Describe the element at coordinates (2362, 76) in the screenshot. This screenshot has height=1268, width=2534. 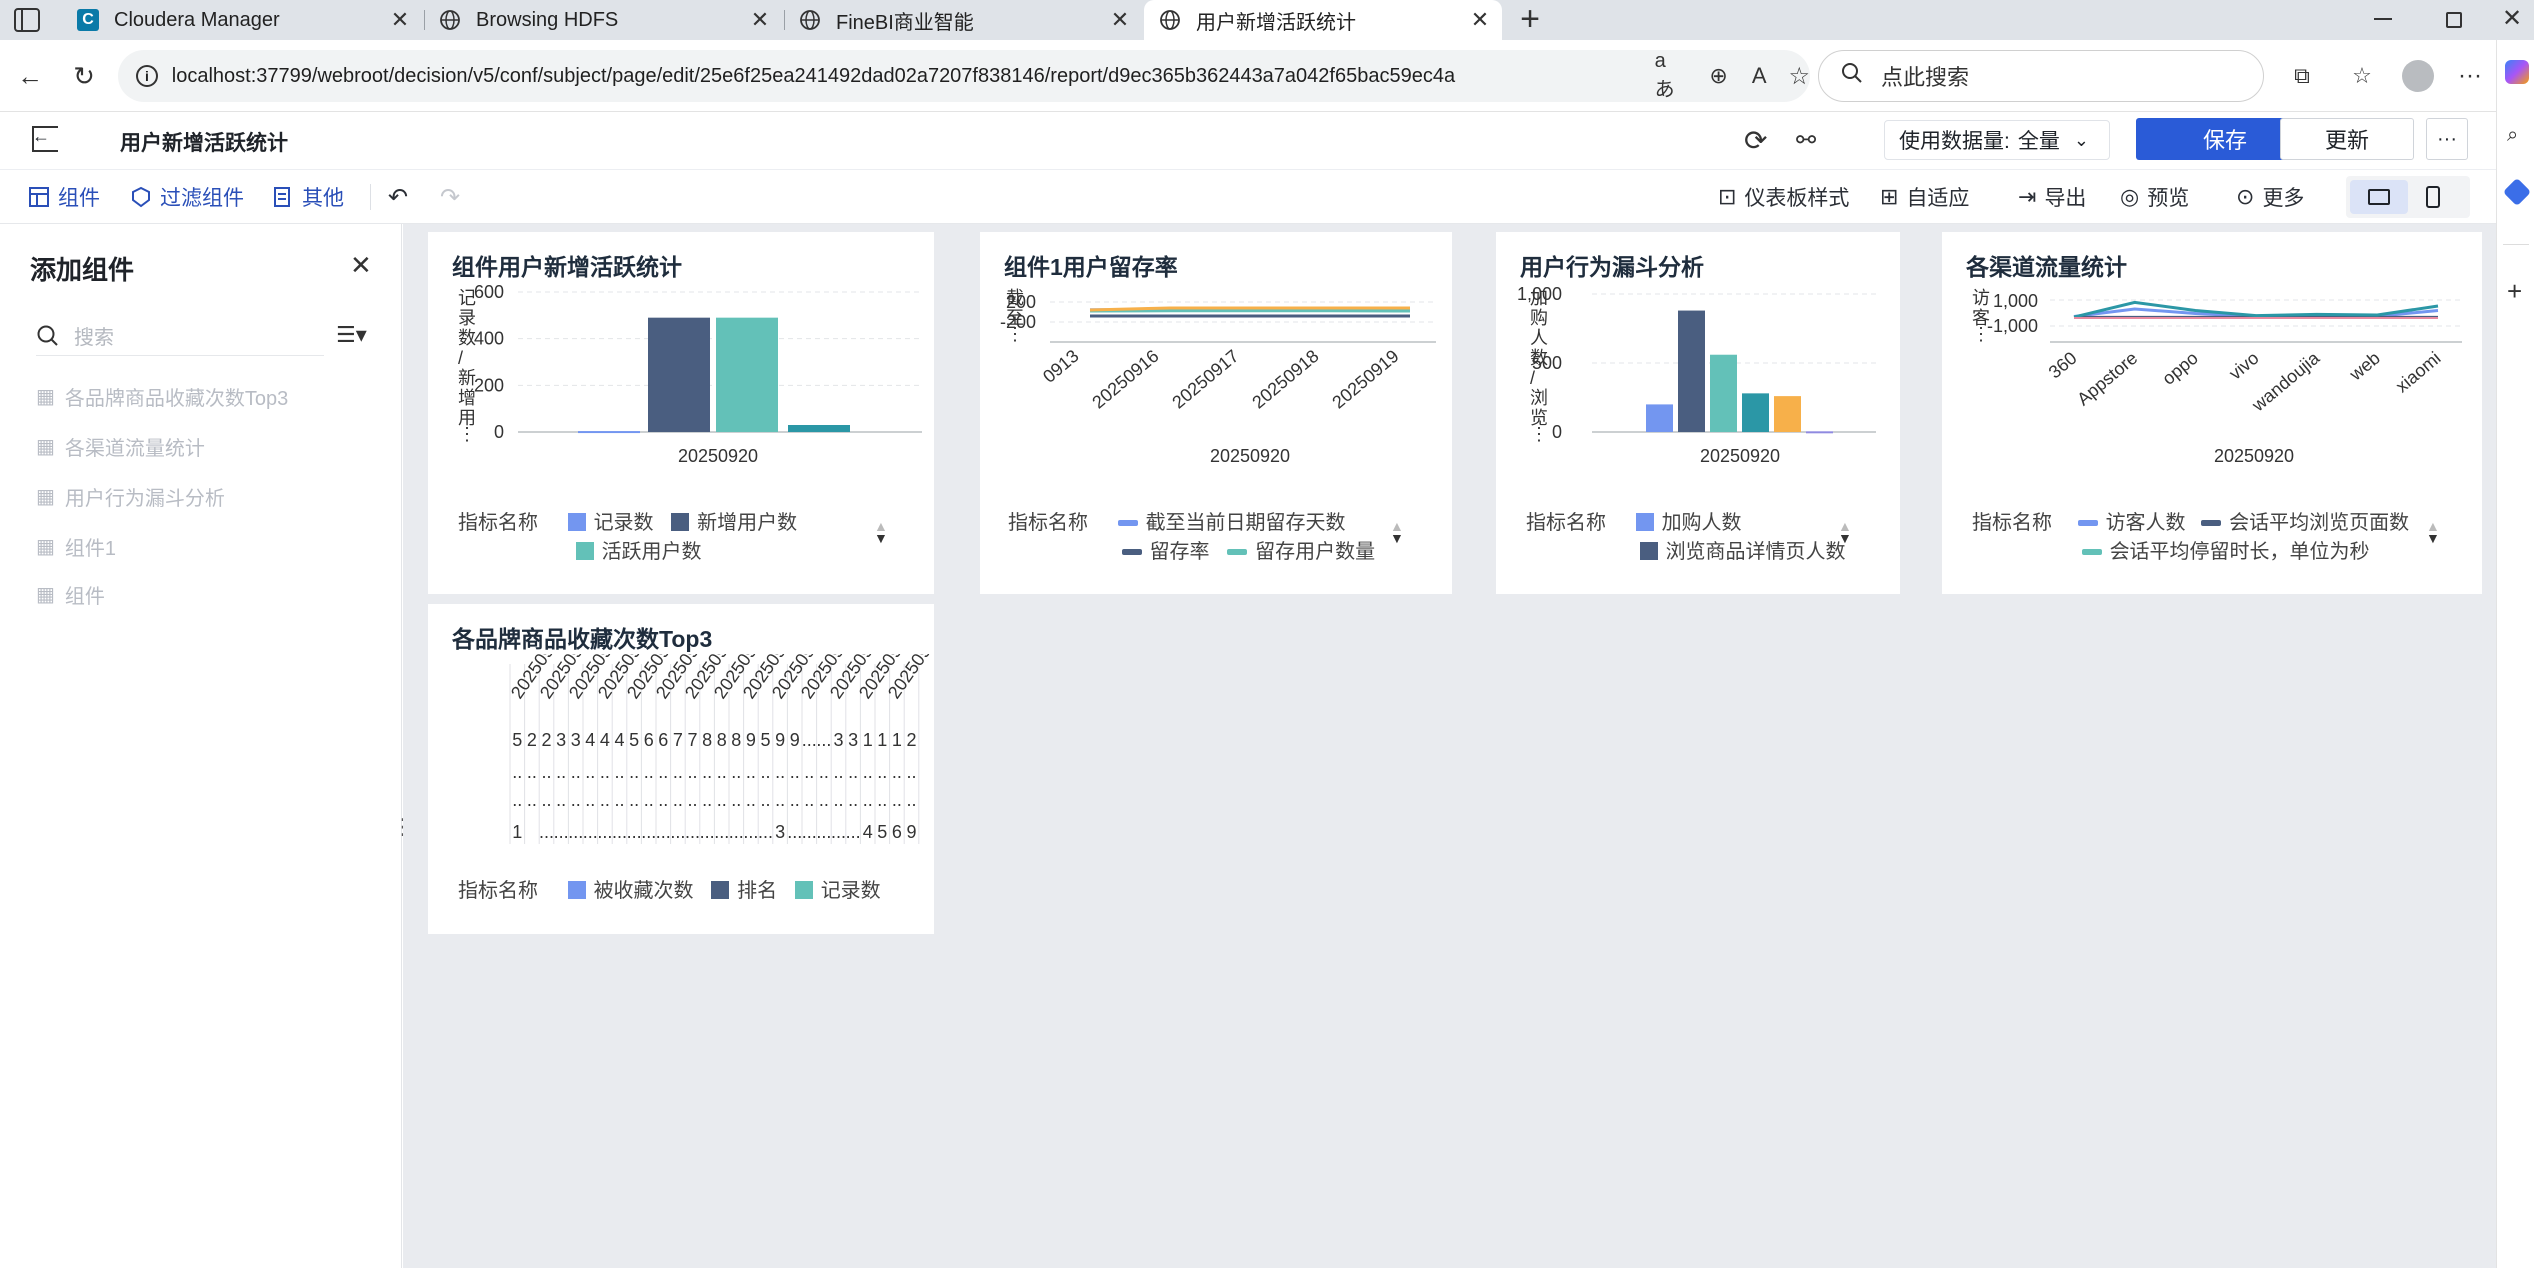
I see `favorites-icon: ☆` at that location.